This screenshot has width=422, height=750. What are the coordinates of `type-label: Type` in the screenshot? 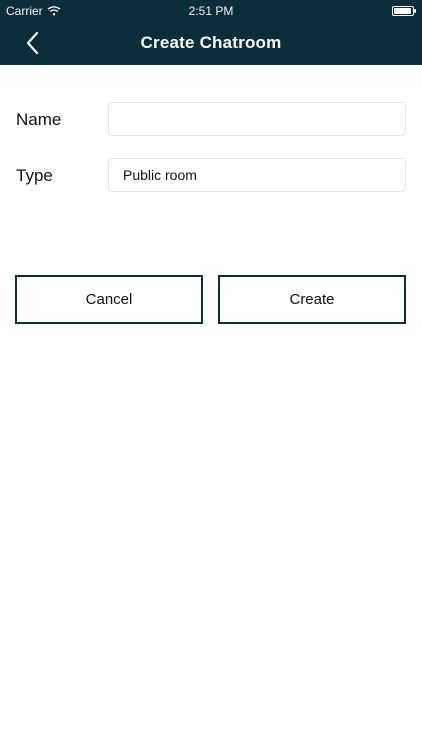 It's located at (34, 175).